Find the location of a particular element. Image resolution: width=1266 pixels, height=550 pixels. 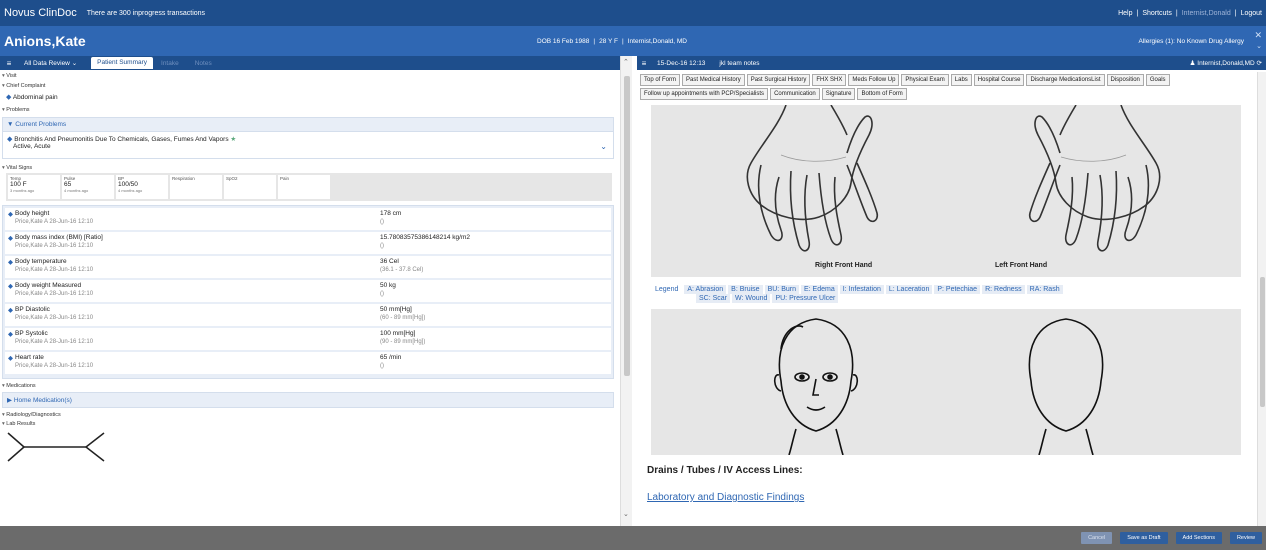

vital-name: Body mass index (BMI) [Ratio] is located at coordinates (59, 237).